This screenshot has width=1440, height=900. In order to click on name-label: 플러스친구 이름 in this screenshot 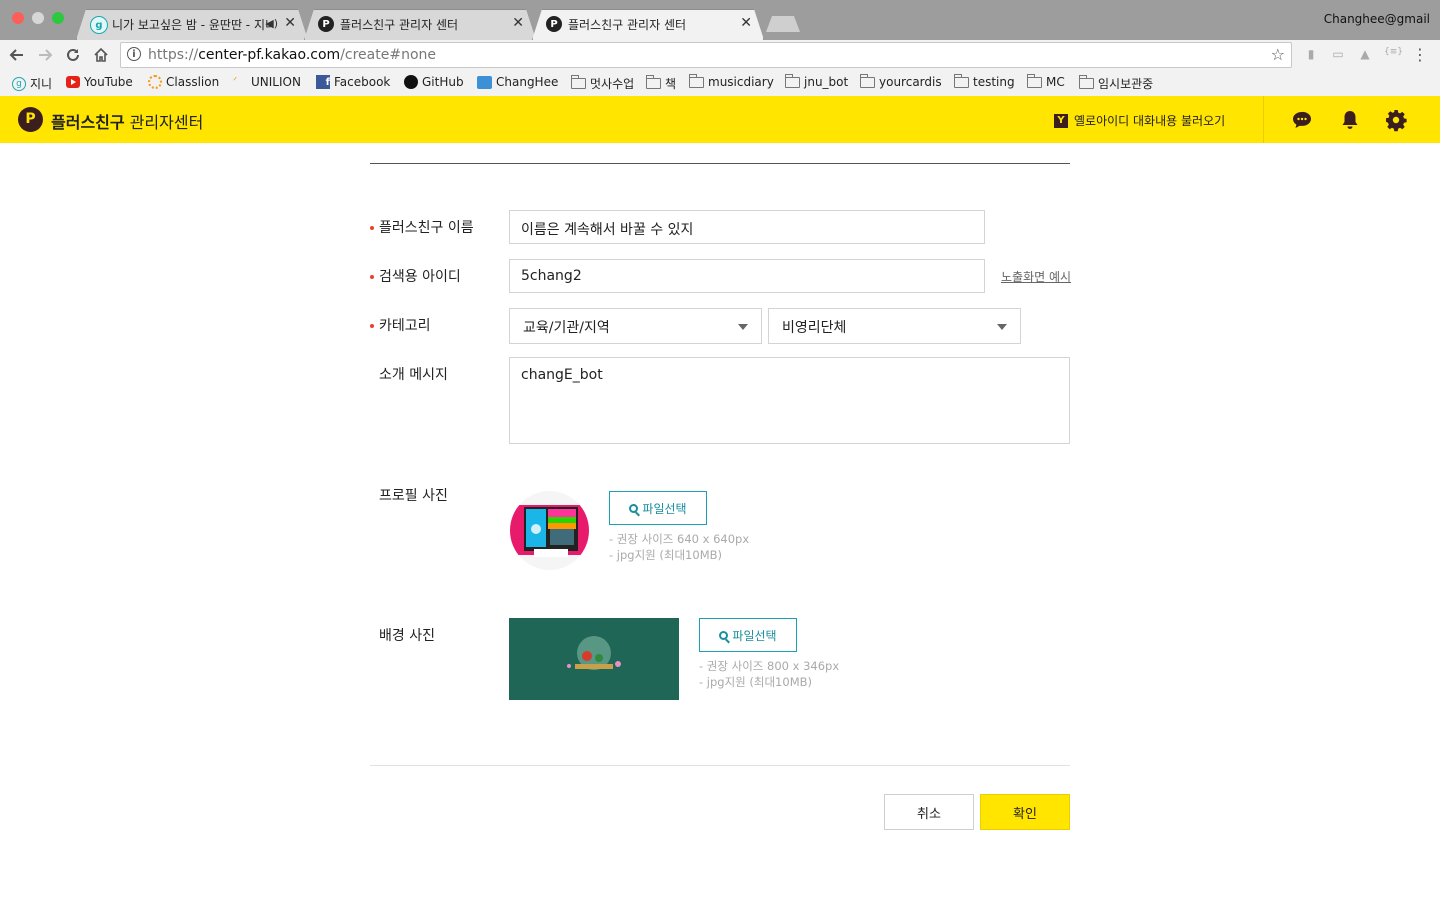, I will do `click(426, 228)`.